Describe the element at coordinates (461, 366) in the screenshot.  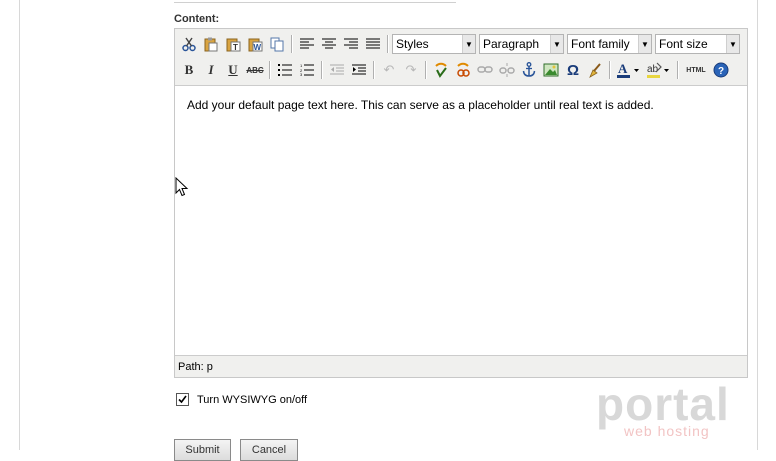
I see `editor-statusbar: Path: p` at that location.